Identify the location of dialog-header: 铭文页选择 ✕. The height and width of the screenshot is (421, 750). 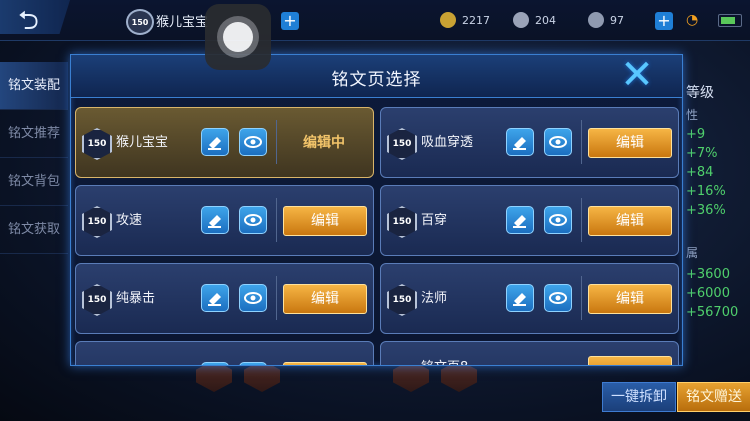
(376, 76).